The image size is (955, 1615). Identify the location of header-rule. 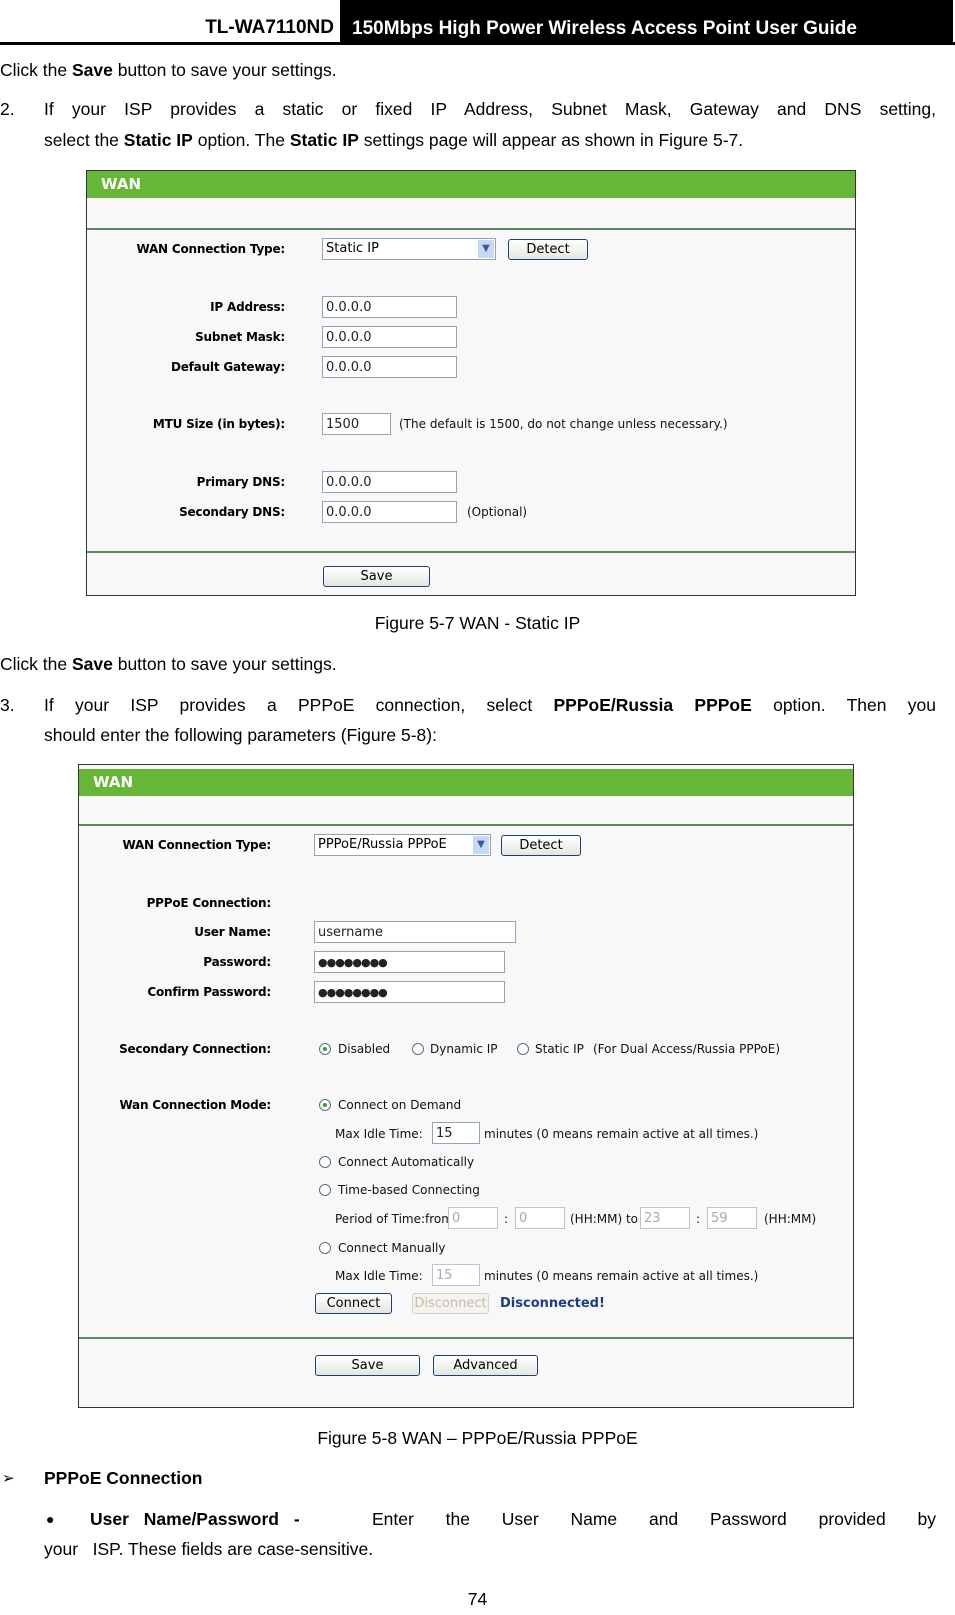
(477, 43).